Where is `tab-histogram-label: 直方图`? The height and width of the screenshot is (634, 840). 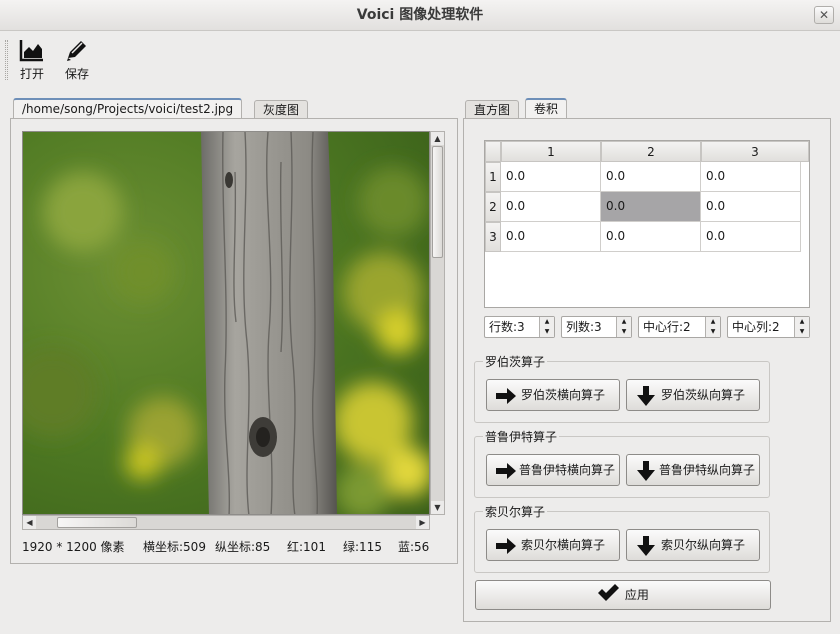 tab-histogram-label: 直方图 is located at coordinates (492, 110).